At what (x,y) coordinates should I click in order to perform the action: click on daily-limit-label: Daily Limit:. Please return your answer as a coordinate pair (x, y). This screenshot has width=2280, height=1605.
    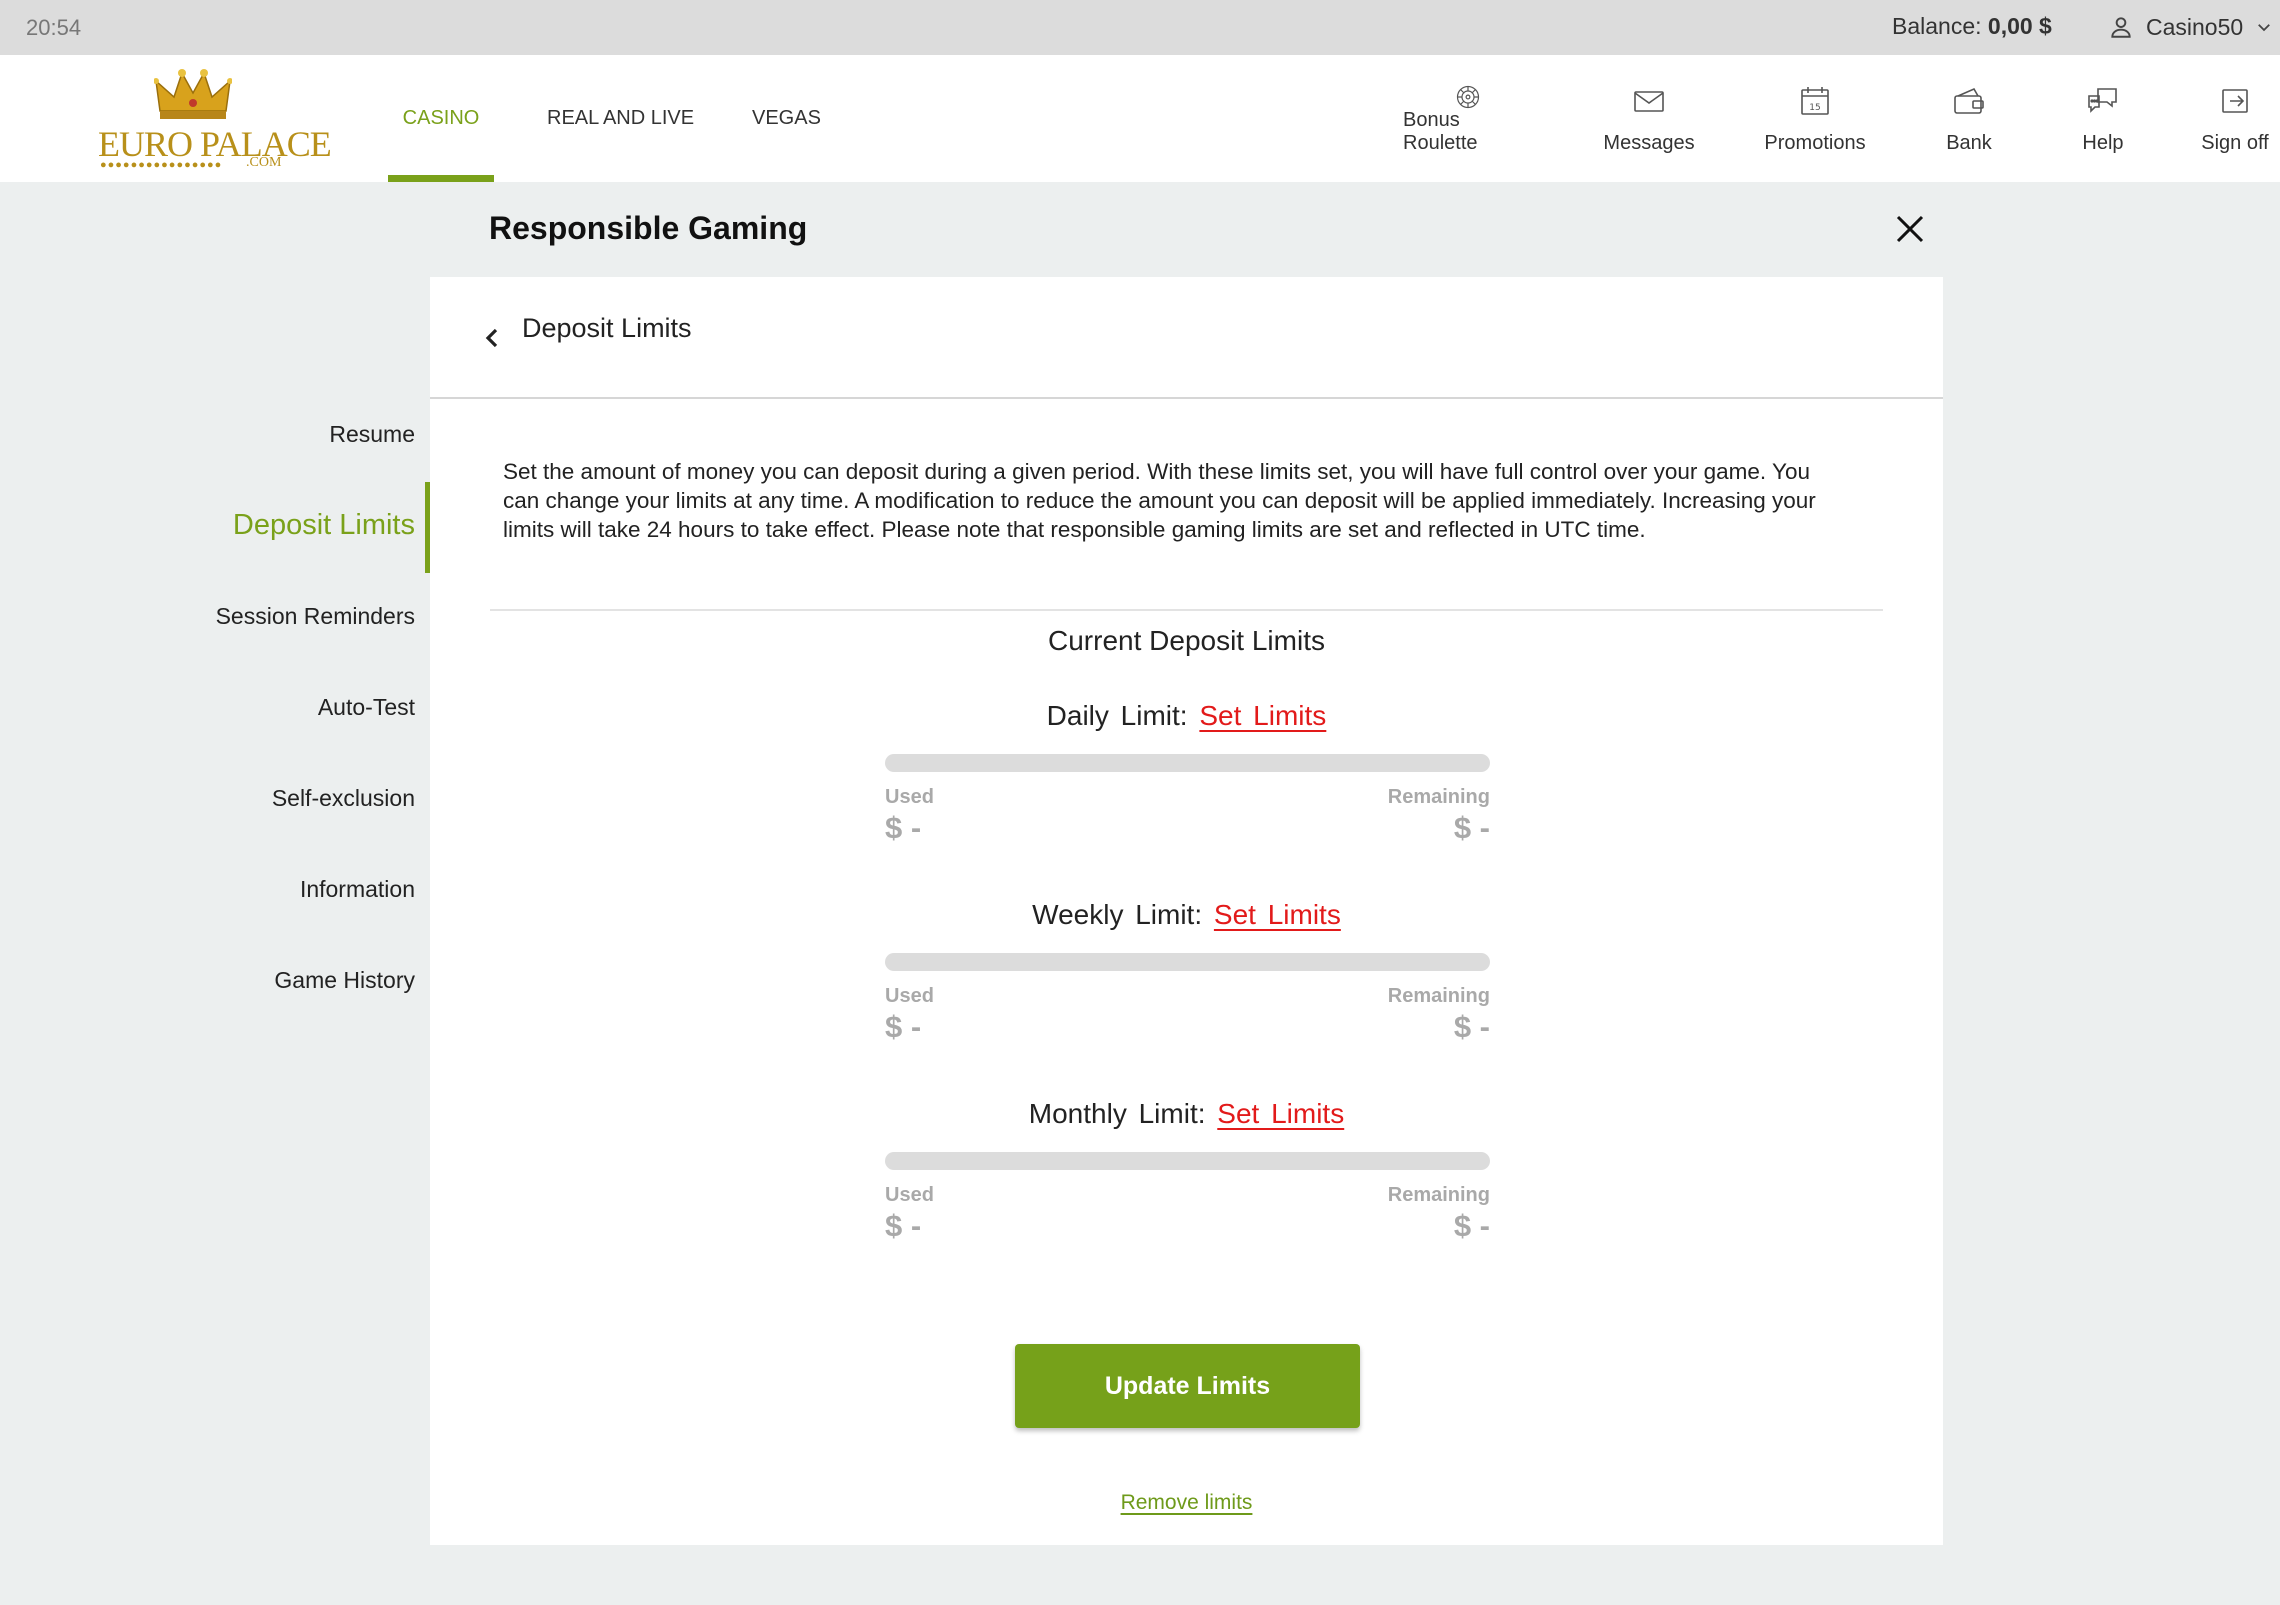
    Looking at the image, I should click on (1117, 715).